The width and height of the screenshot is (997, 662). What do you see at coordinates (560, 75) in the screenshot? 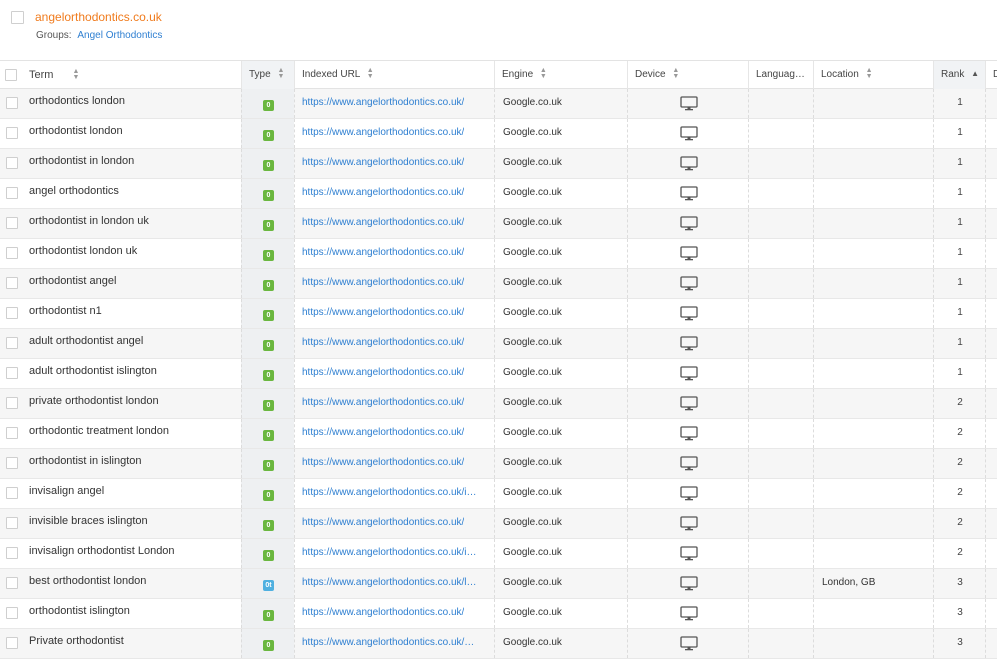
I see `column-header-engine: Engine ▲ ▼` at bounding box center [560, 75].